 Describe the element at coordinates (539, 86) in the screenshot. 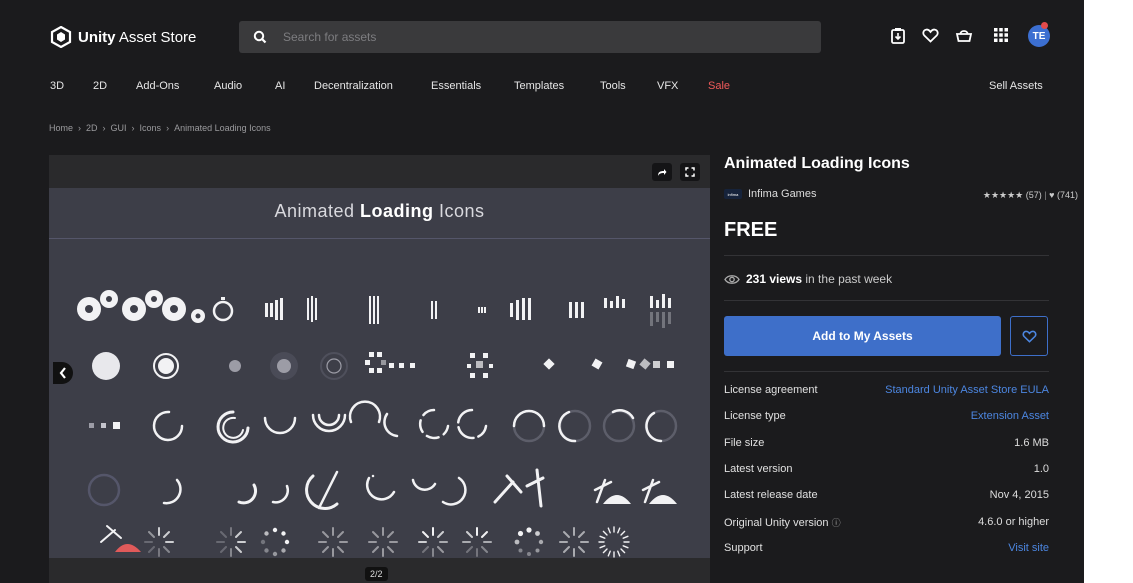

I see `nav-item-templates: Templates` at that location.